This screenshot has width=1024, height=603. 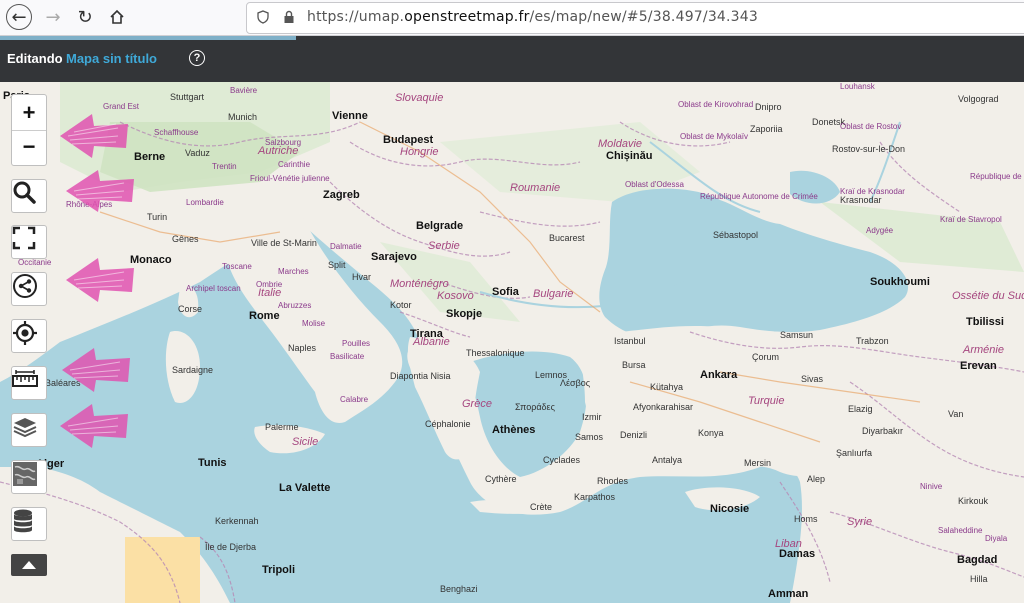 What do you see at coordinates (25, 333) in the screenshot?
I see `locate-icon` at bounding box center [25, 333].